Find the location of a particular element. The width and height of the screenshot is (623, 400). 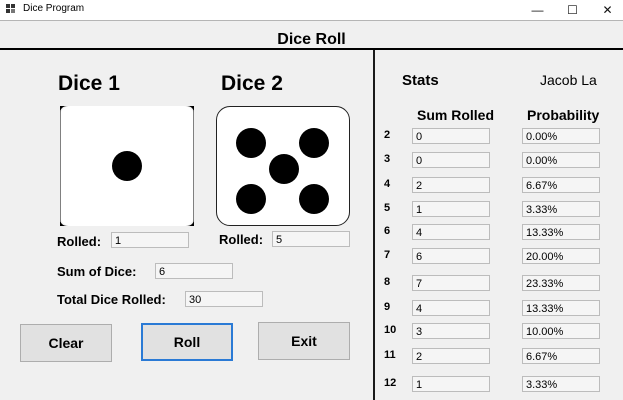

probability-header: Probability is located at coordinates (563, 115).